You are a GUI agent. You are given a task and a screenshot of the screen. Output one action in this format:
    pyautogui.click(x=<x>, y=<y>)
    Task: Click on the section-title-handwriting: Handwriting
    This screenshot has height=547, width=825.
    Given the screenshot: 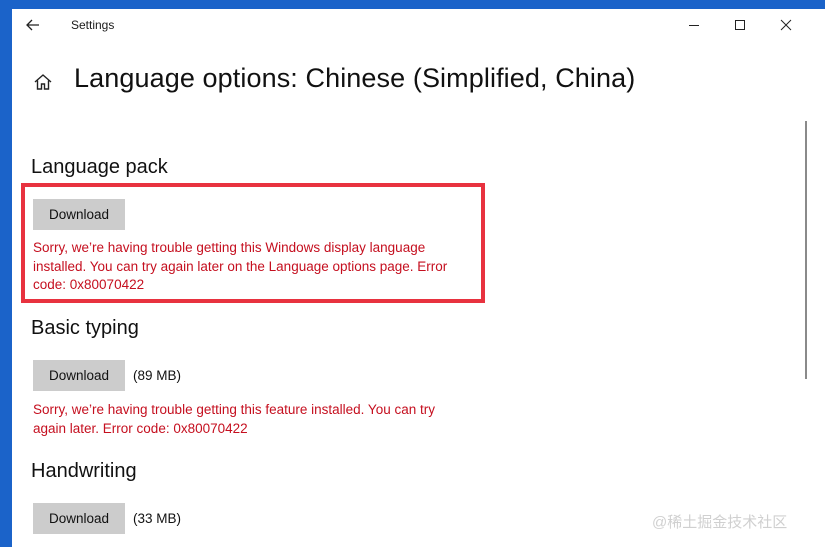 What is the action you would take?
    pyautogui.click(x=84, y=471)
    